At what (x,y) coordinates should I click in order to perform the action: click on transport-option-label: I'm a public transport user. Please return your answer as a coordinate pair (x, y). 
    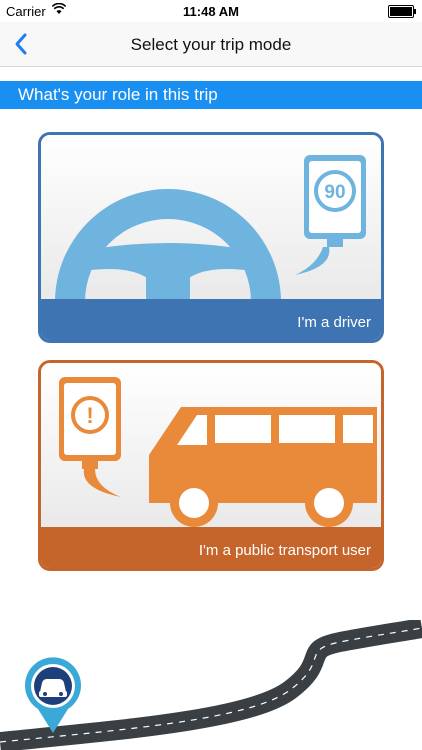
    Looking at the image, I should click on (284, 550).